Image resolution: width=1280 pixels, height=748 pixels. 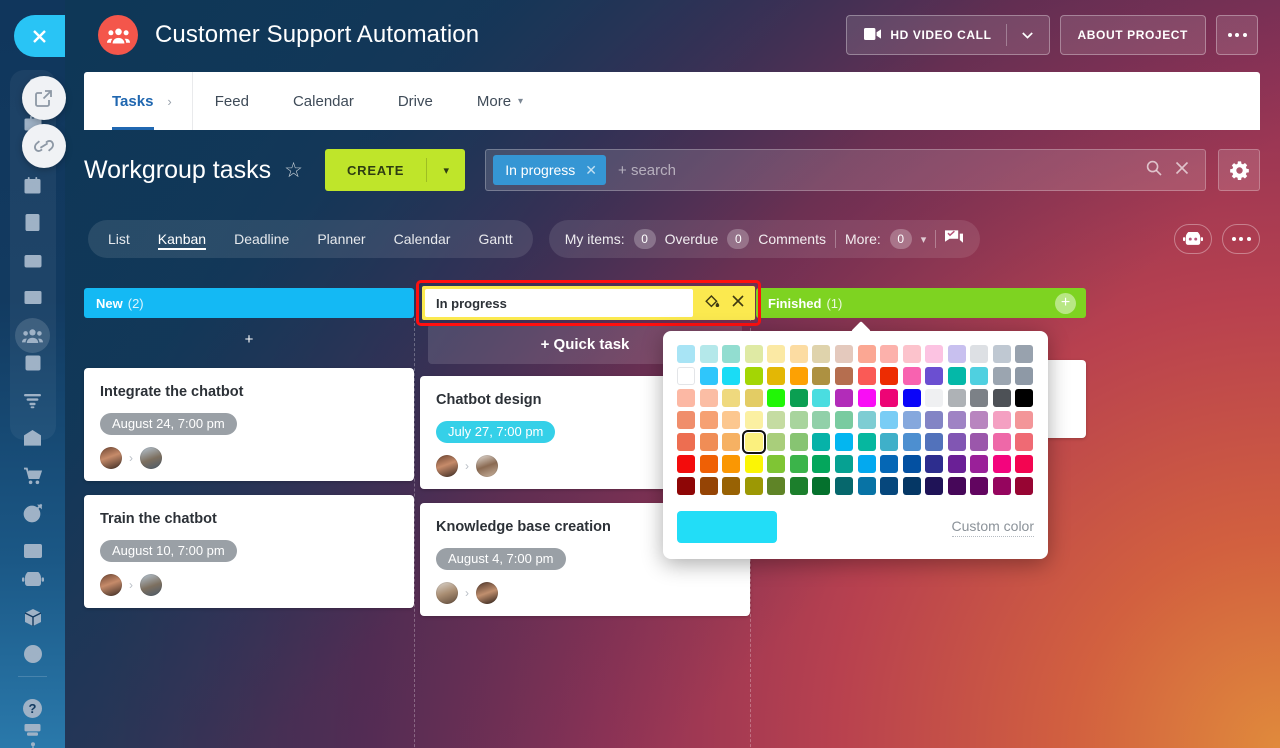 What do you see at coordinates (261, 239) in the screenshot?
I see `view-deadline: Deadline` at bounding box center [261, 239].